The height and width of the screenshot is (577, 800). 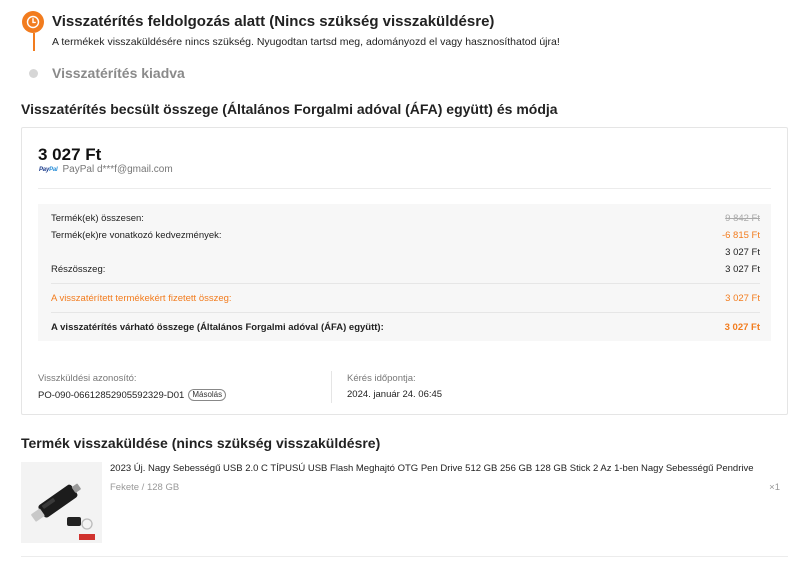 I want to click on breakdown-row-products-total: Termék(ek) összesen: 9 842 Ft, so click(x=405, y=218).